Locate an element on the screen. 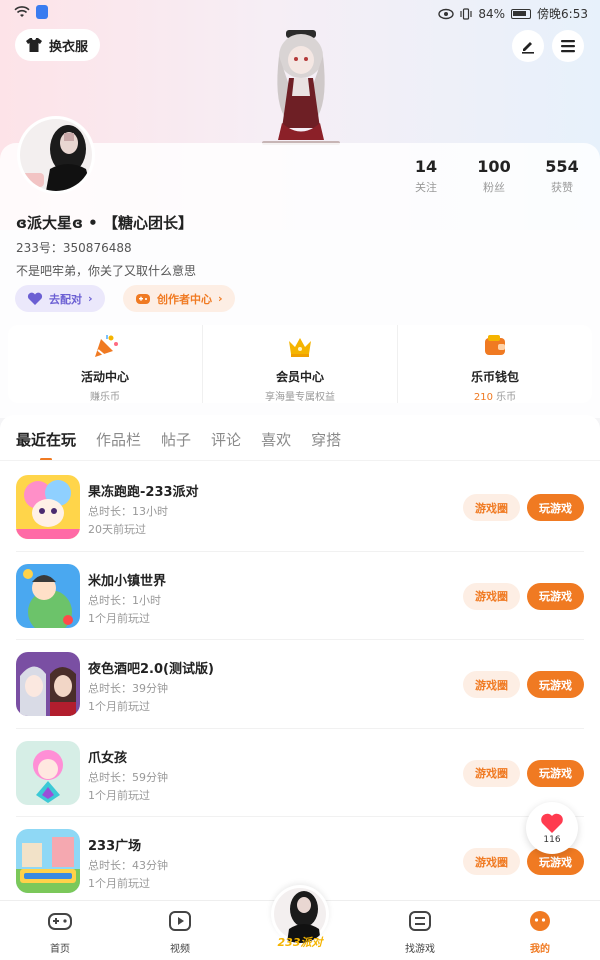 The height and width of the screenshot is (960, 600). vibrate-icon is located at coordinates (466, 13).